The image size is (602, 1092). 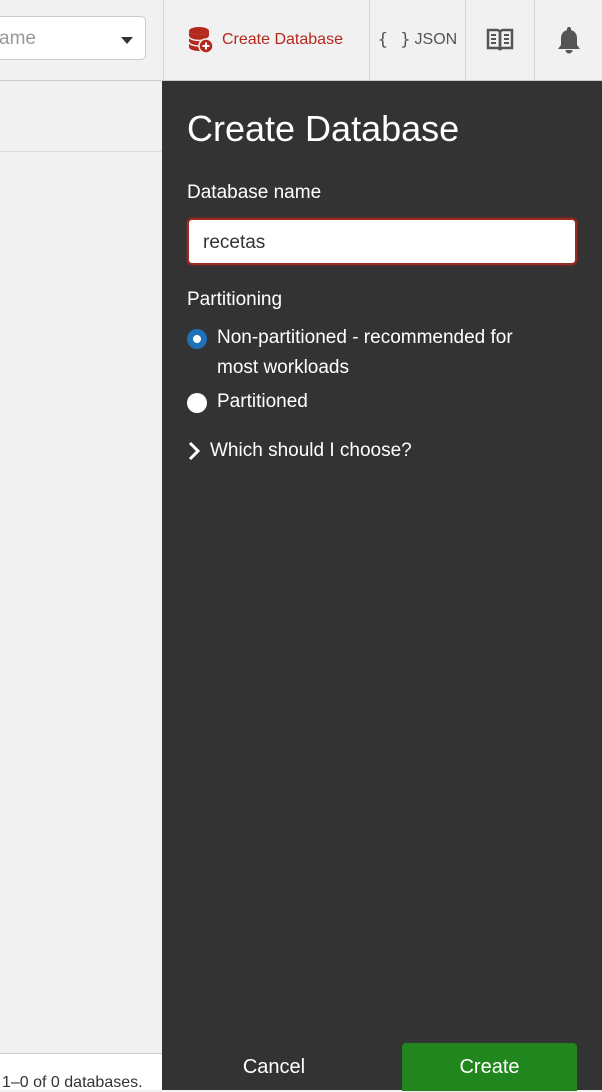 What do you see at coordinates (234, 242) in the screenshot?
I see `database-name-value: recetas` at bounding box center [234, 242].